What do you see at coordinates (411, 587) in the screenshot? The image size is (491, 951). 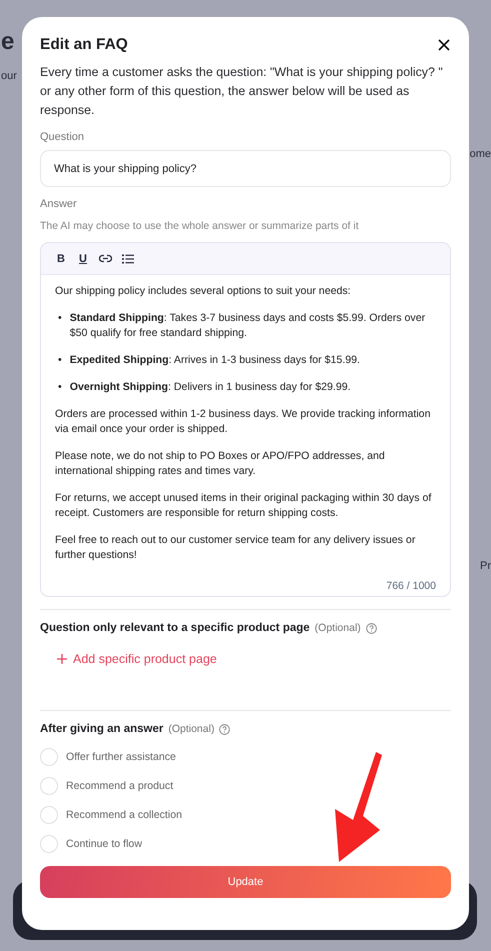 I see `character-count: 766 / 1000` at bounding box center [411, 587].